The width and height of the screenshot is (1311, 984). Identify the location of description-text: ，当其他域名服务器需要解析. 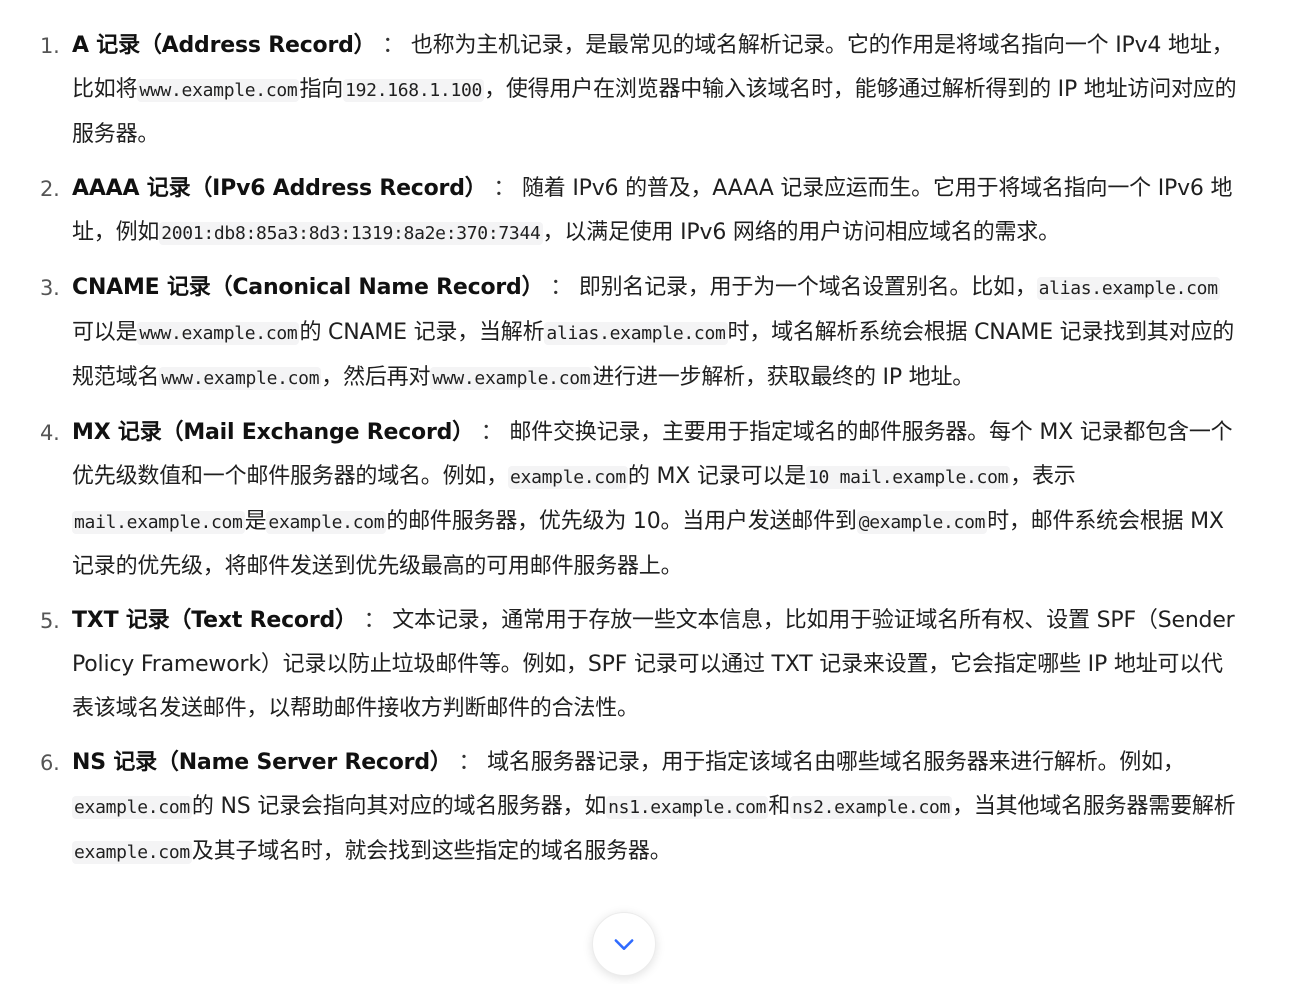
(1094, 806).